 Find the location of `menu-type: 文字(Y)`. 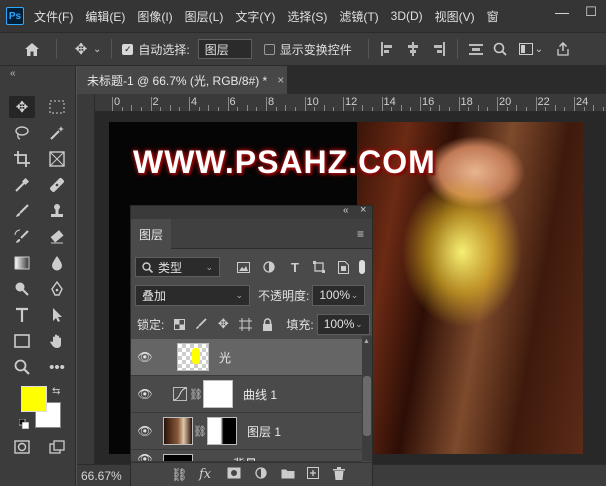

menu-type: 文字(Y) is located at coordinates (255, 16).